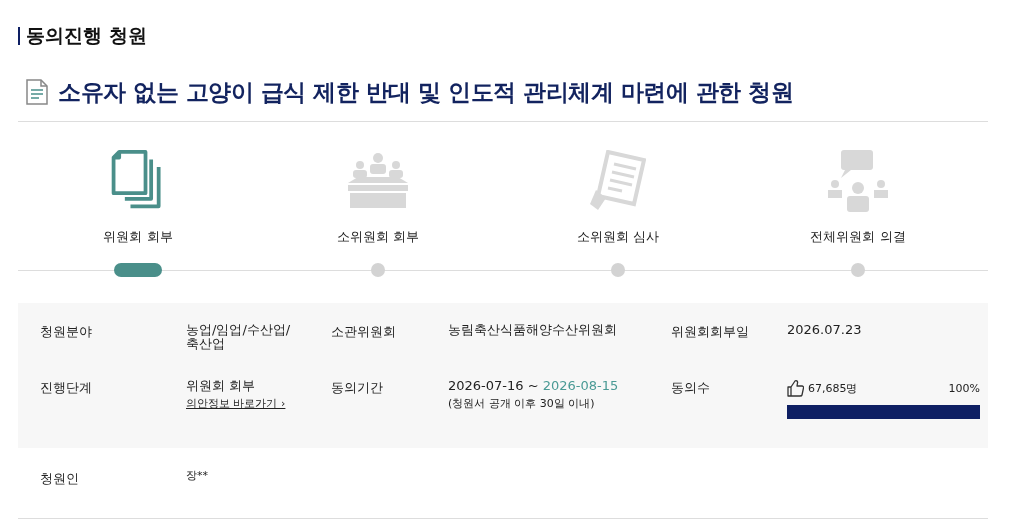  I want to click on section-title: 동의진행 청원, so click(86, 35).